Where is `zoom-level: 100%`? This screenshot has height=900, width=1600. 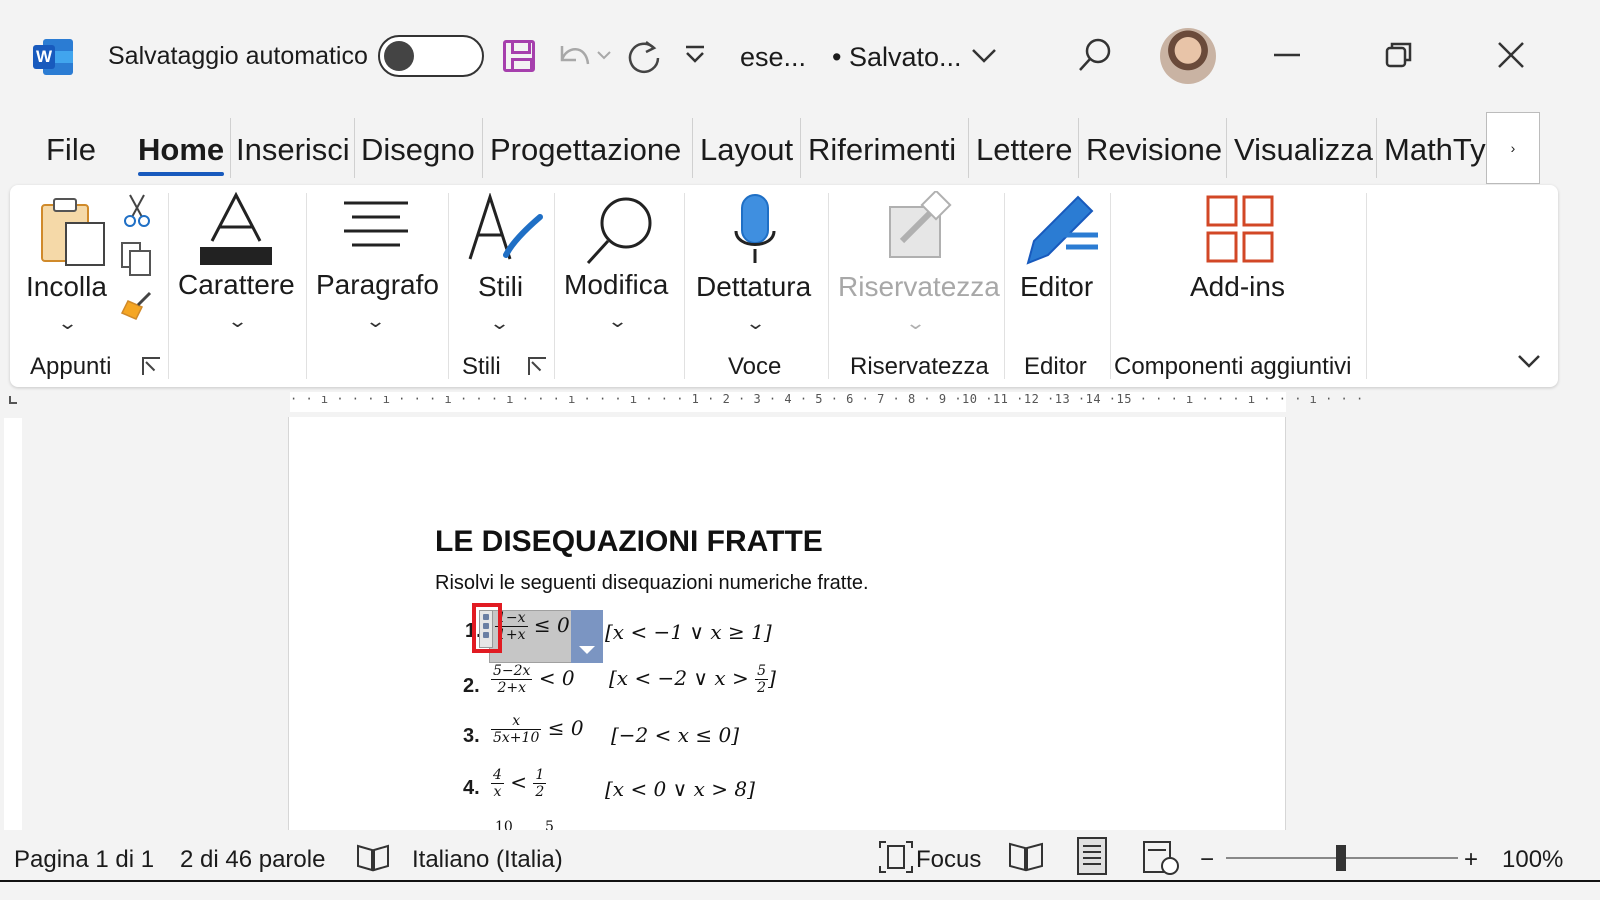 zoom-level: 100% is located at coordinates (1532, 860).